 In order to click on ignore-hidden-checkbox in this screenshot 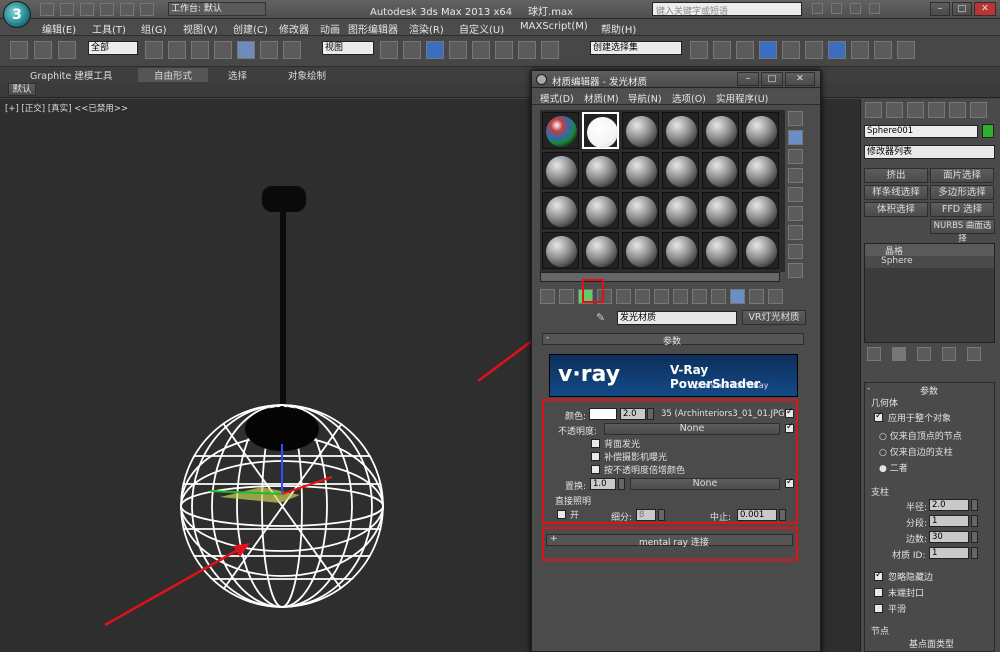, I will do `click(878, 575)`.